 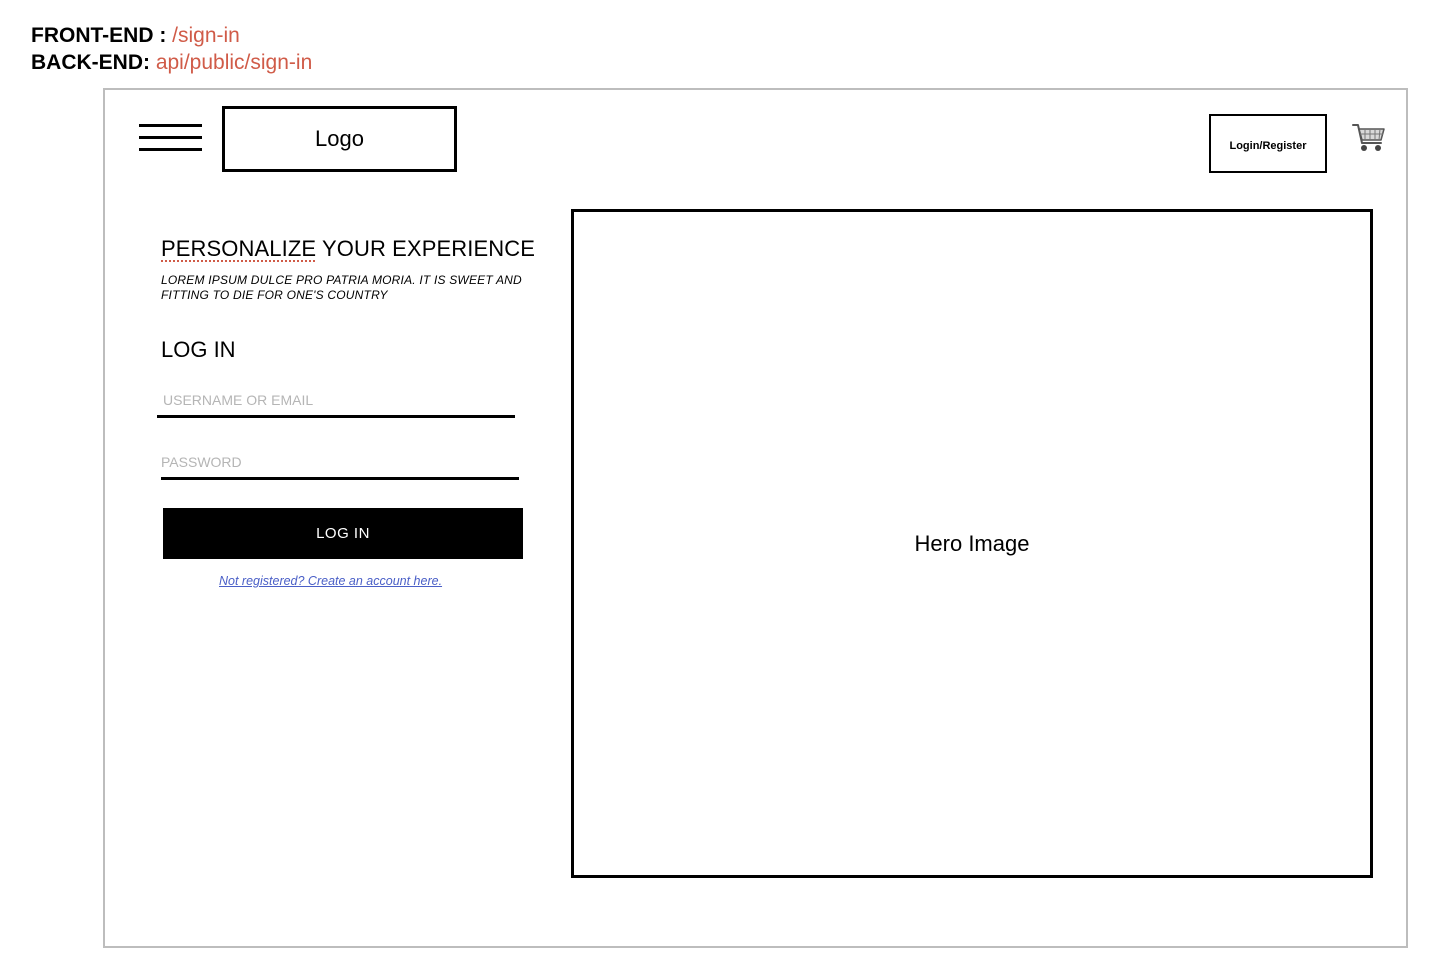 I want to click on personalize-headline: PERSONALIZE YOUR EXPERIENCE, so click(x=348, y=249).